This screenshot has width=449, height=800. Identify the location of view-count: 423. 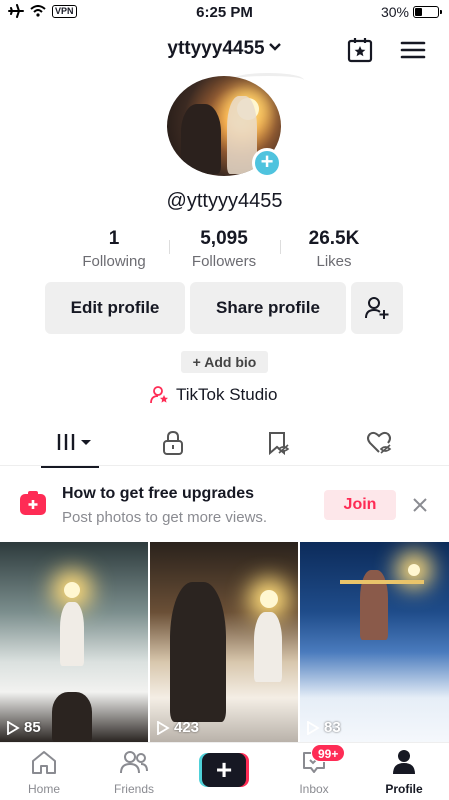
(177, 727).